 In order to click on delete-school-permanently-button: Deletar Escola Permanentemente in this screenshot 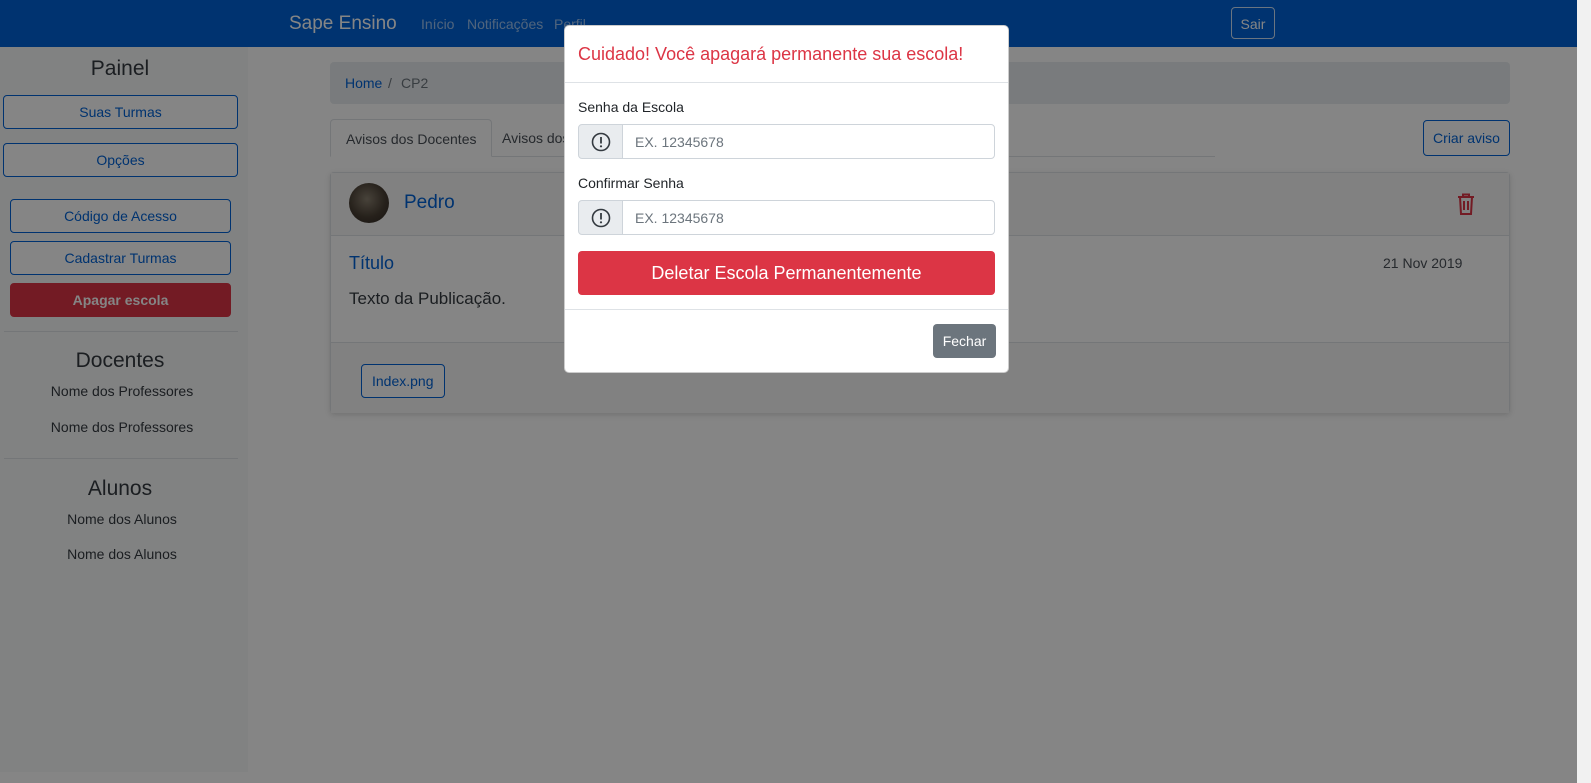, I will do `click(786, 273)`.